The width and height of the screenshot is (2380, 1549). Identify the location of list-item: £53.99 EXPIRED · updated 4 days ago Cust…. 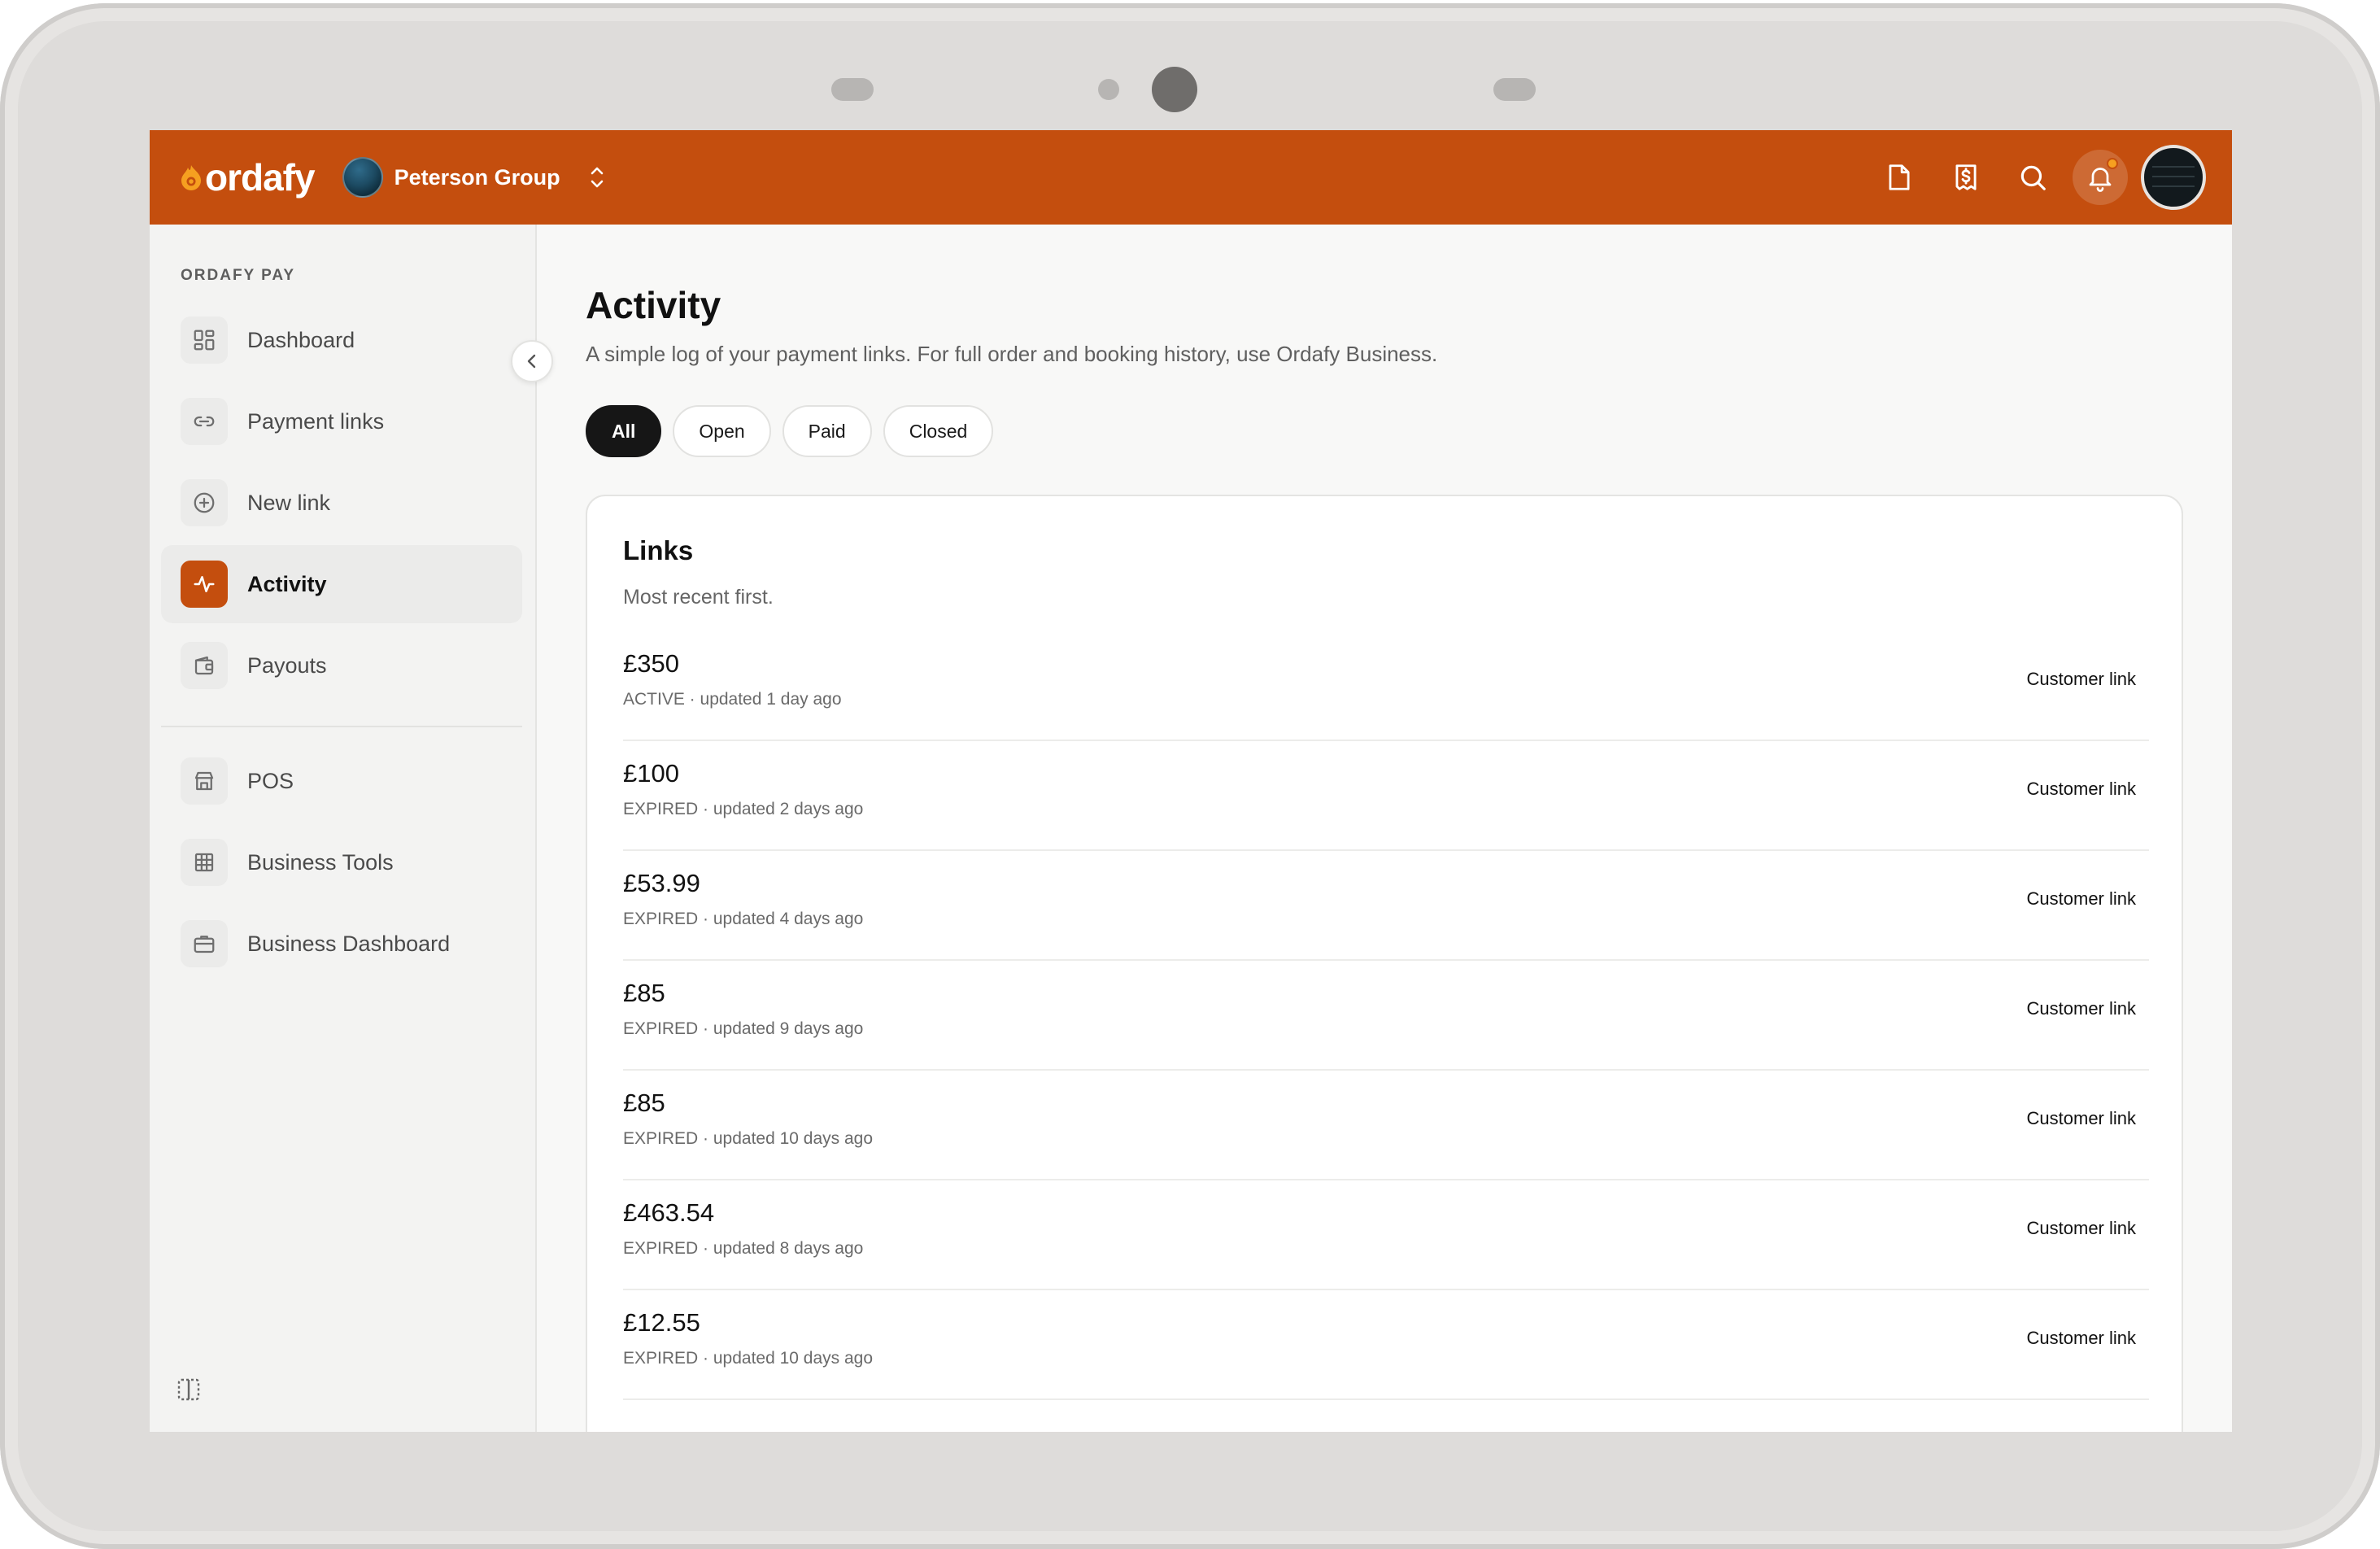
(1386, 906).